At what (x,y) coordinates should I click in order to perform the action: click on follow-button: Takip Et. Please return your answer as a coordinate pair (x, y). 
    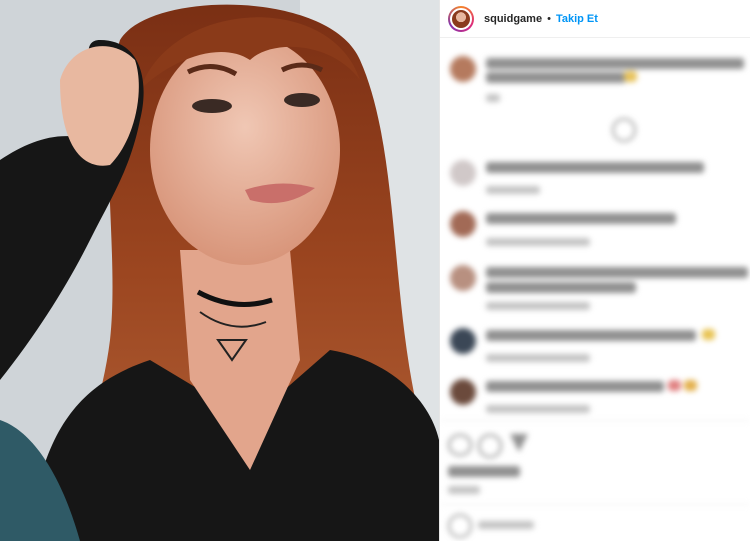
    Looking at the image, I should click on (577, 19).